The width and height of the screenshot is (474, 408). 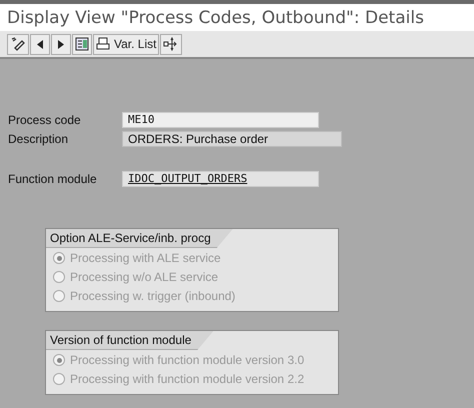 I want to click on navigate-button, so click(x=171, y=44).